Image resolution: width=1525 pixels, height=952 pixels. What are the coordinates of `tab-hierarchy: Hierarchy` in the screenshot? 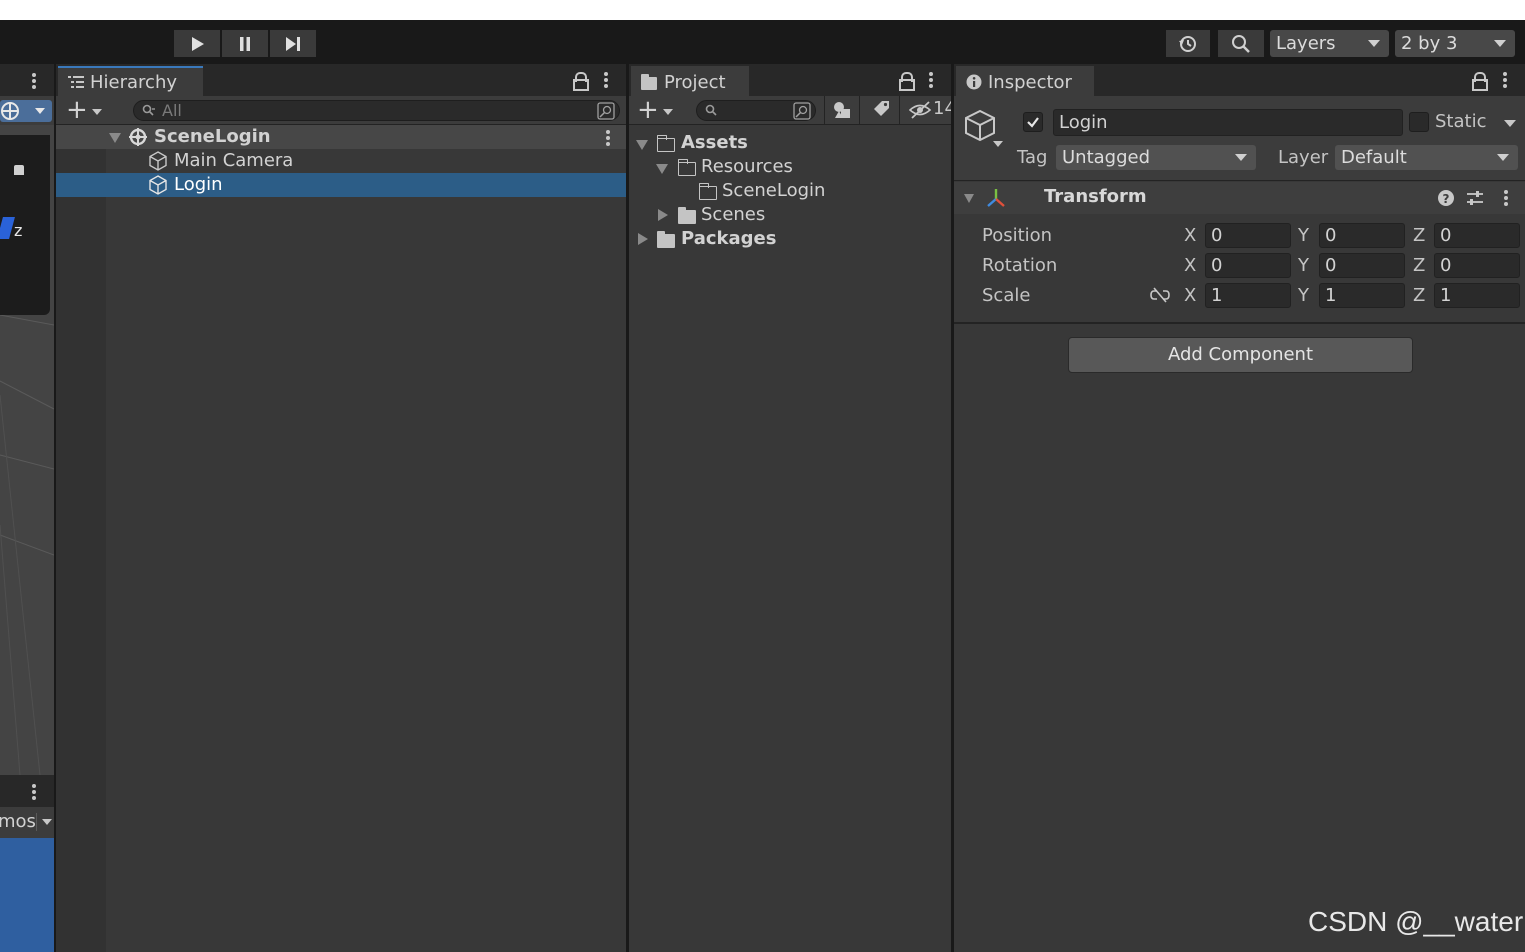 It's located at (130, 81).